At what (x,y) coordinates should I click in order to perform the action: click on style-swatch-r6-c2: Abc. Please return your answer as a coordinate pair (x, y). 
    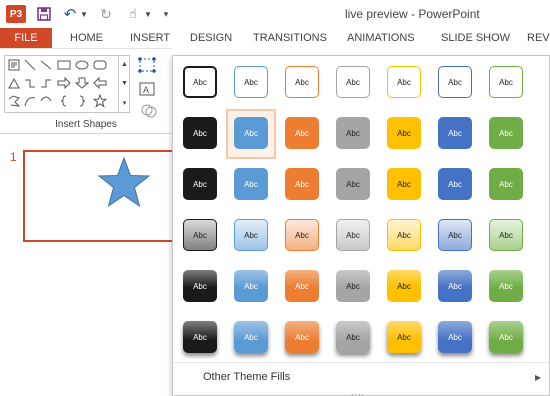
    Looking at the image, I should click on (251, 337).